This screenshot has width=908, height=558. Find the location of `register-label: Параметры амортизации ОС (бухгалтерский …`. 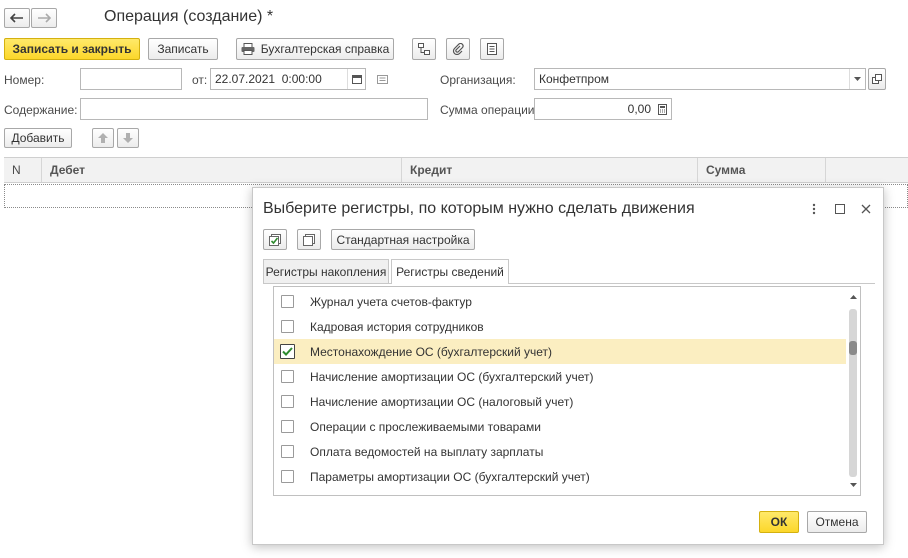

register-label: Параметры амортизации ОС (бухгалтерский … is located at coordinates (450, 476).